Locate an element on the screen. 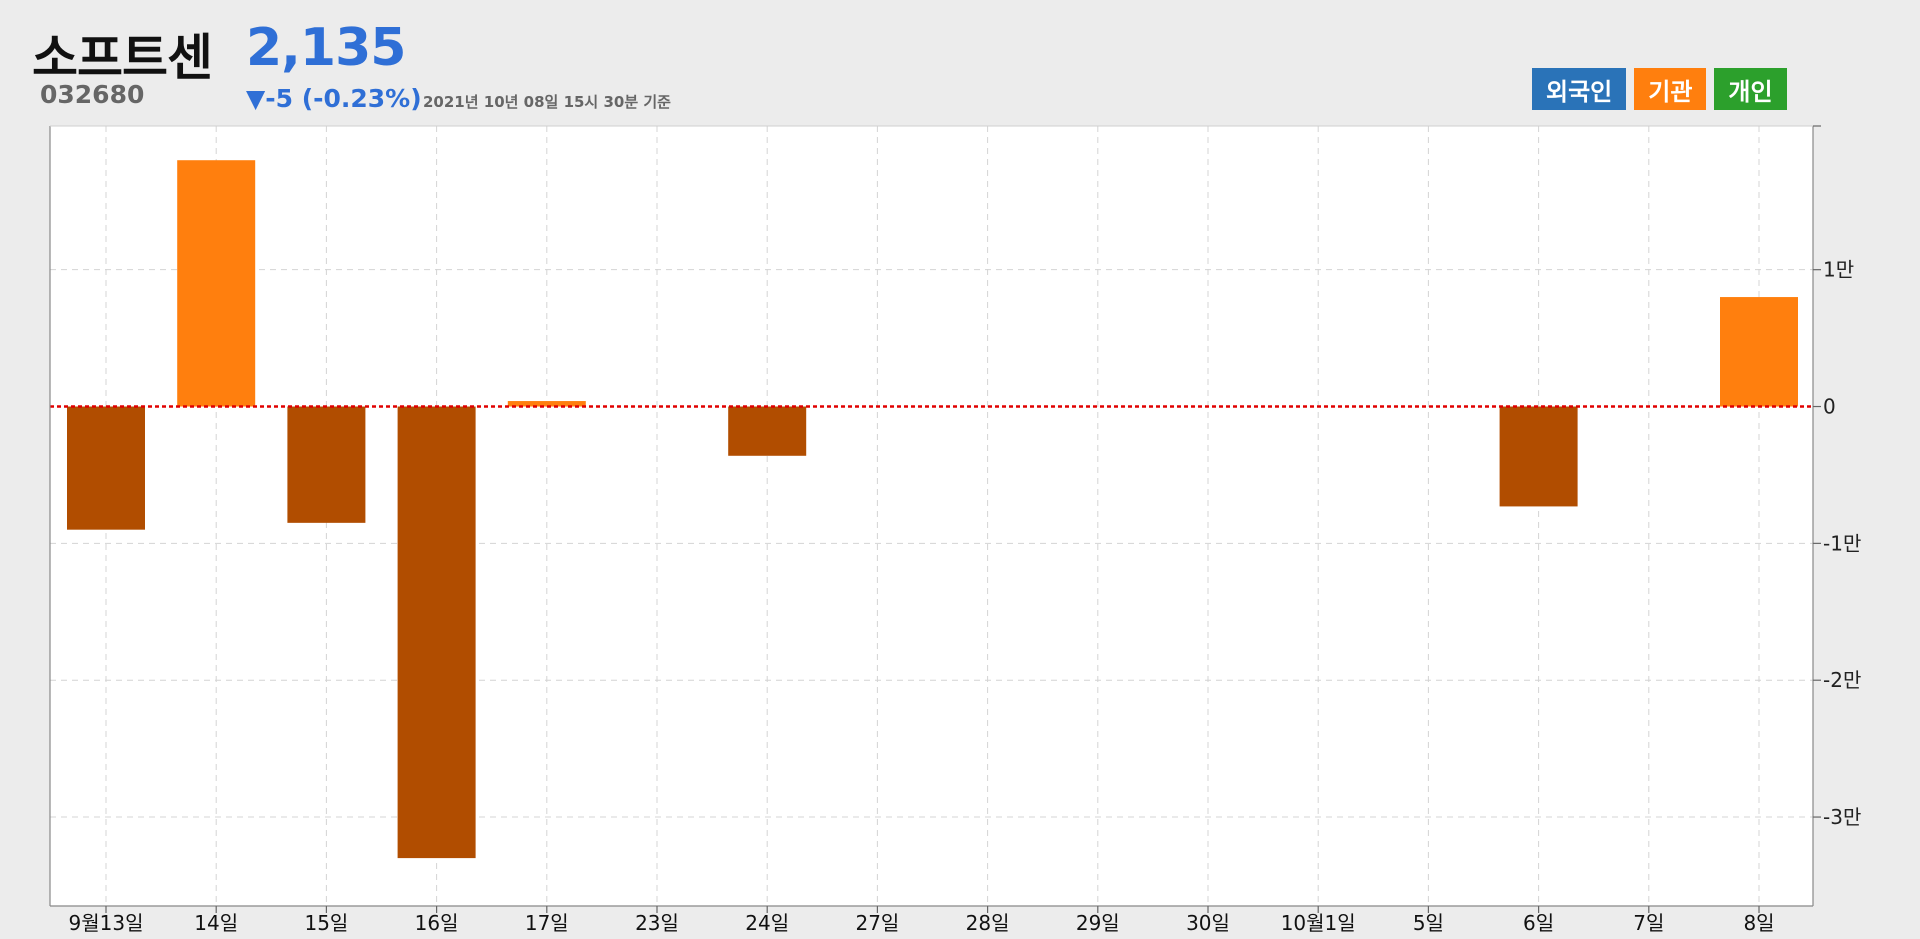  y-tick-label: -3만 is located at coordinates (1842, 817).